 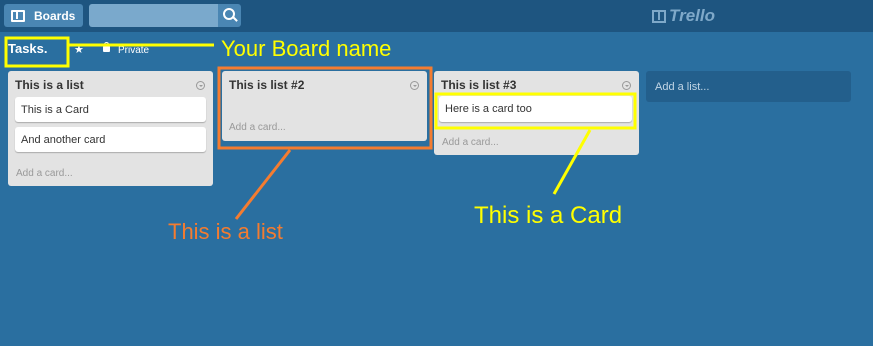 I want to click on star-icon: ★, so click(x=79, y=49).